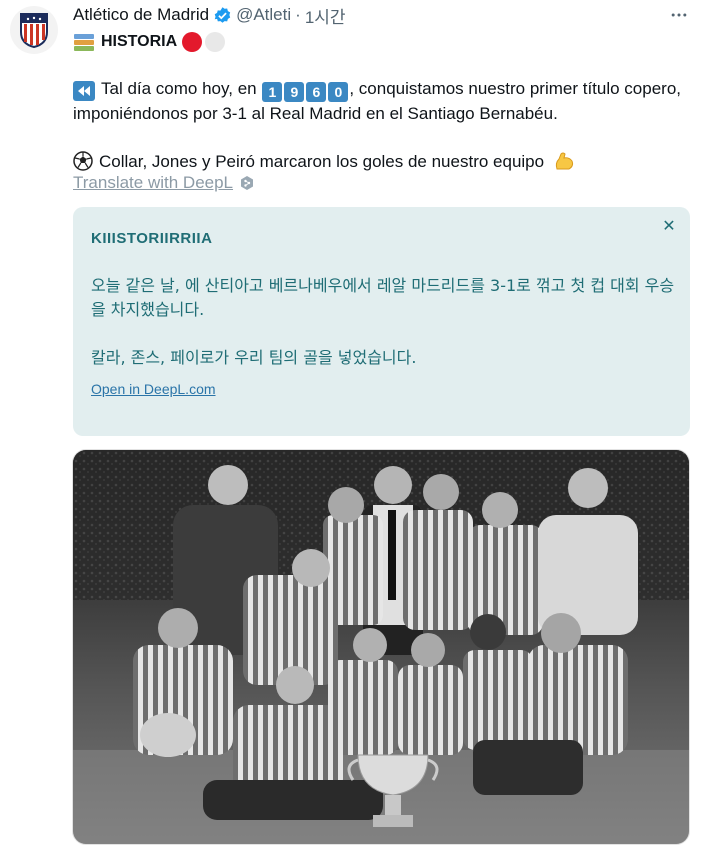 The width and height of the screenshot is (701, 854). I want to click on red-circle-icon, so click(192, 42).